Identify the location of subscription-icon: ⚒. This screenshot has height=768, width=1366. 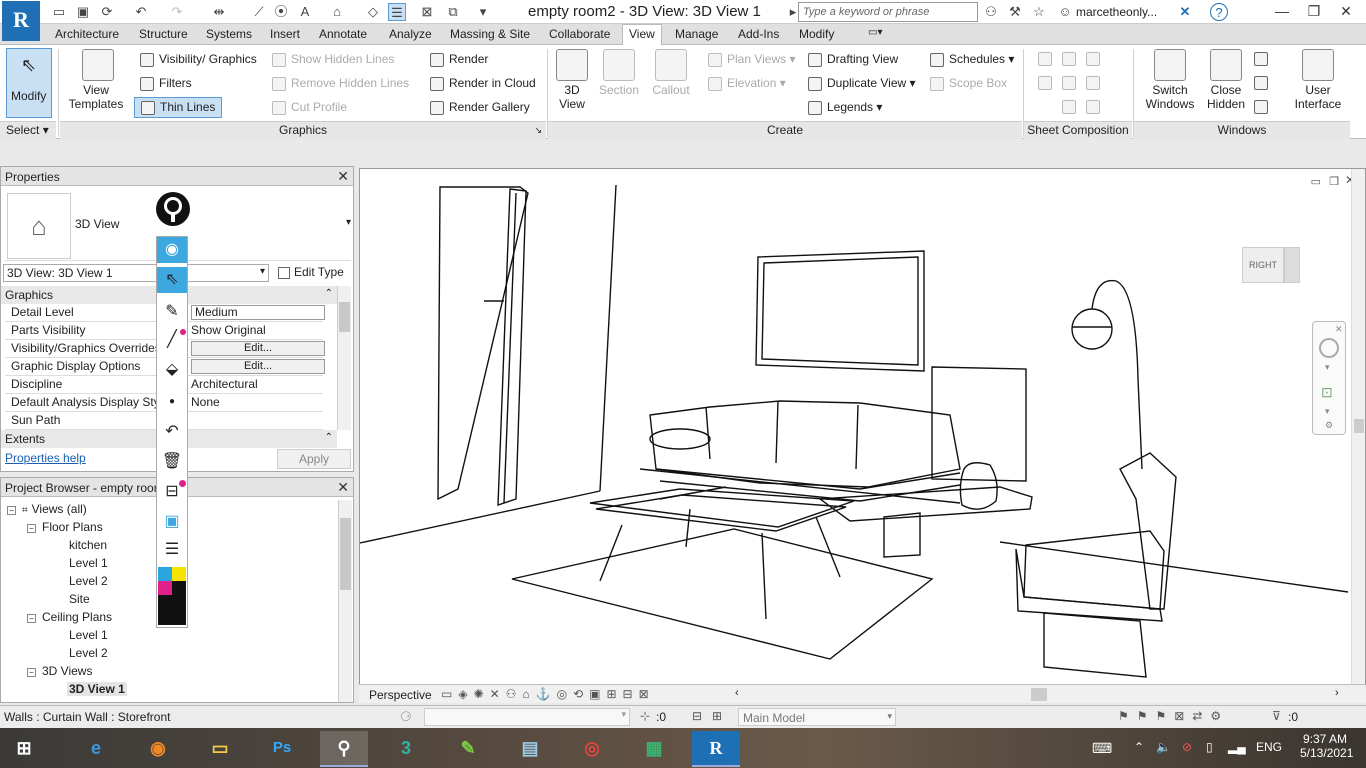
(1015, 12).